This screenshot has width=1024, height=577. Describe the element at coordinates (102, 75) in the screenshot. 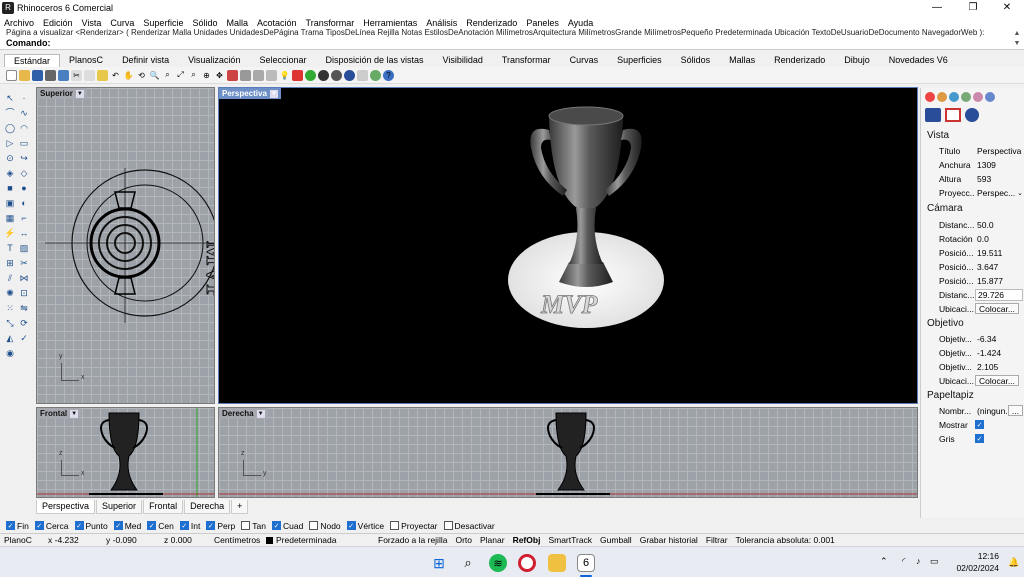

I see `paste-icon` at that location.